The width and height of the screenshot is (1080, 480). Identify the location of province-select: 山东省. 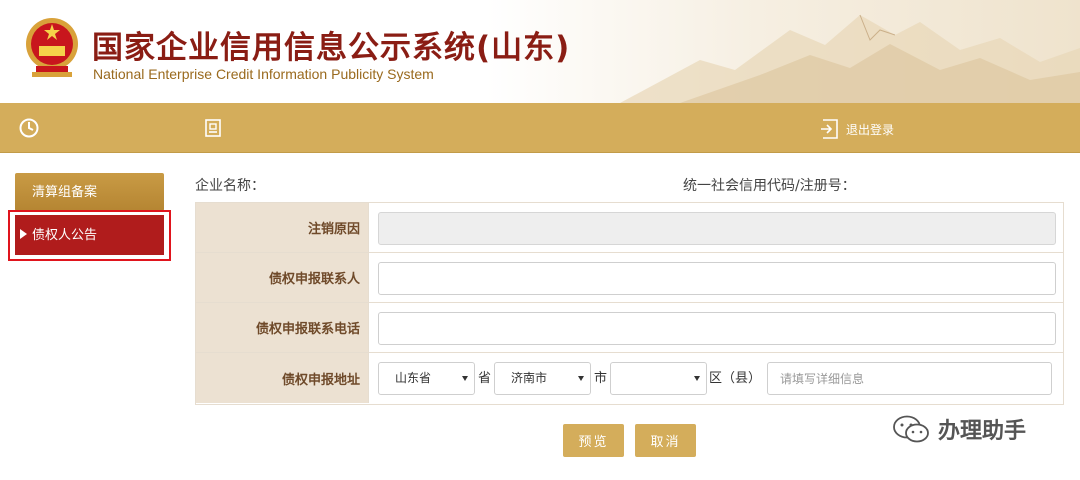
(426, 378).